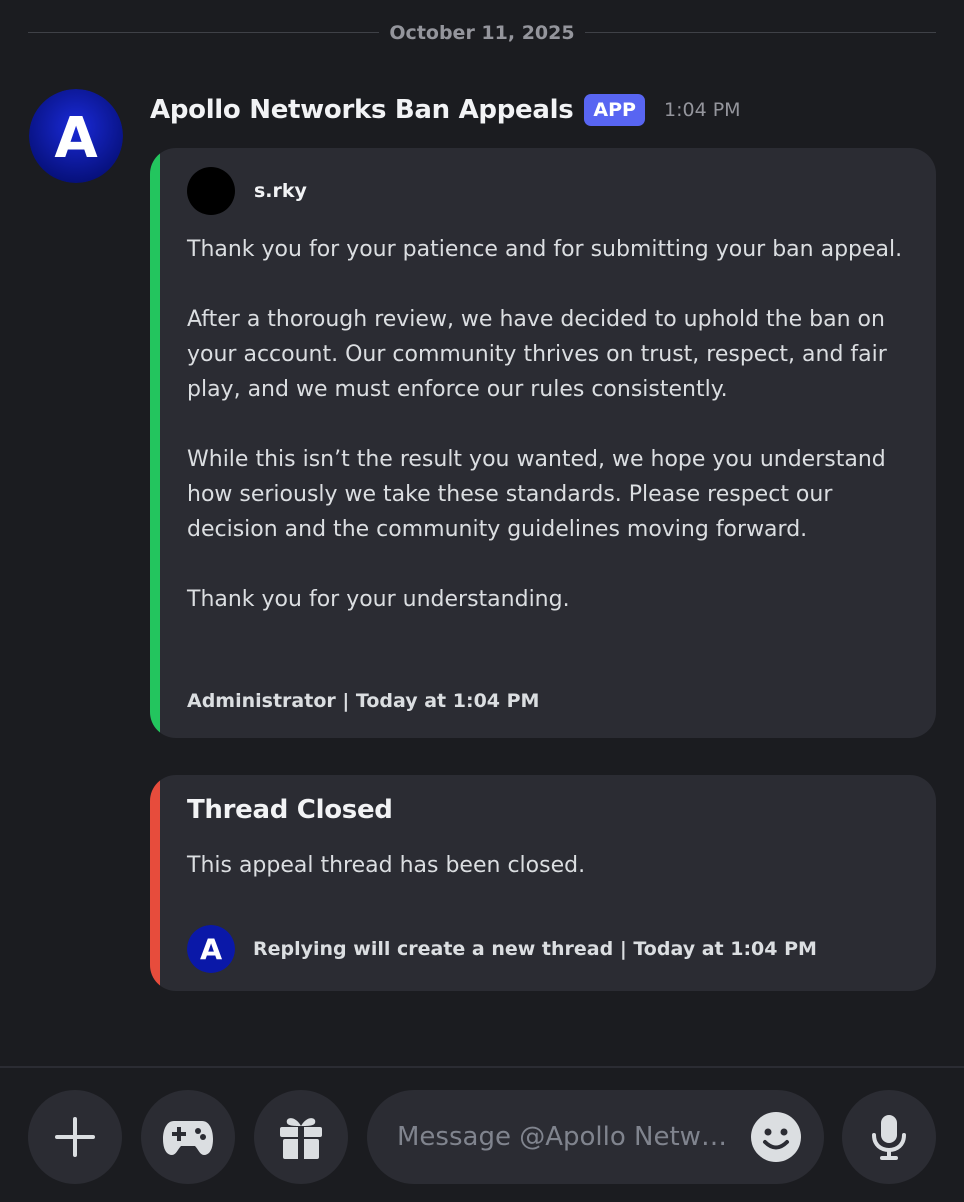 Image resolution: width=964 pixels, height=1202 pixels. I want to click on embed-author: s.rky, so click(247, 191).